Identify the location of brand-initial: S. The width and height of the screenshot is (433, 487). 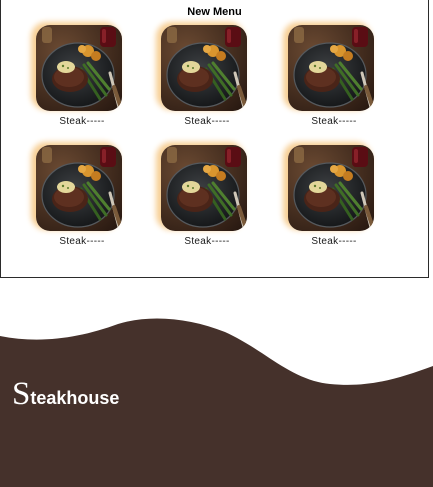
(21, 394).